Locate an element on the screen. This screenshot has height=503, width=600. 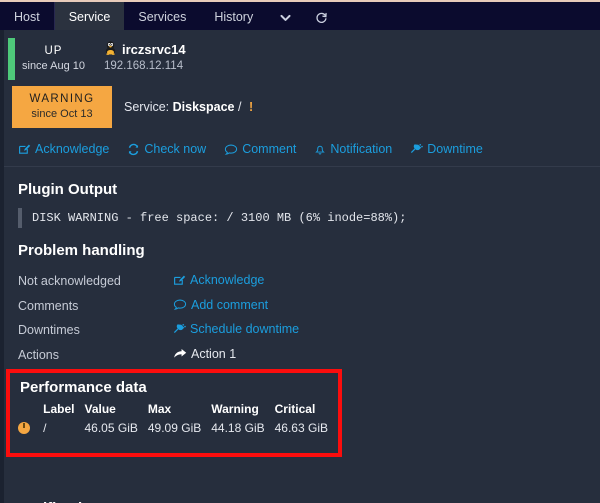
action-1-label: Action 1 is located at coordinates (214, 353).